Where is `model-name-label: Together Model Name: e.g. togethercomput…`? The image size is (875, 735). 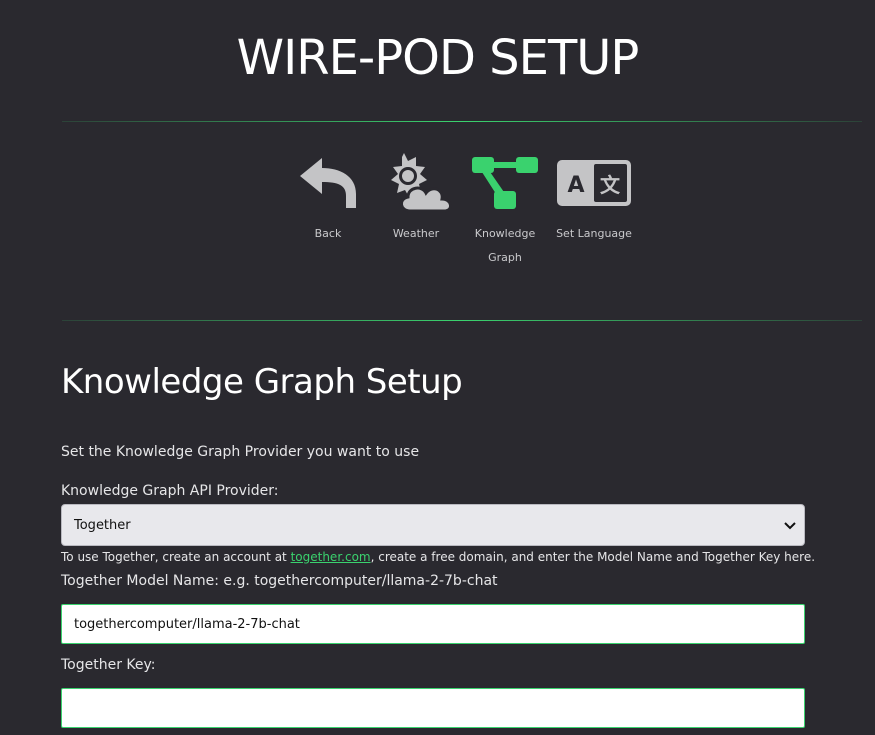 model-name-label: Together Model Name: e.g. togethercomput… is located at coordinates (279, 581).